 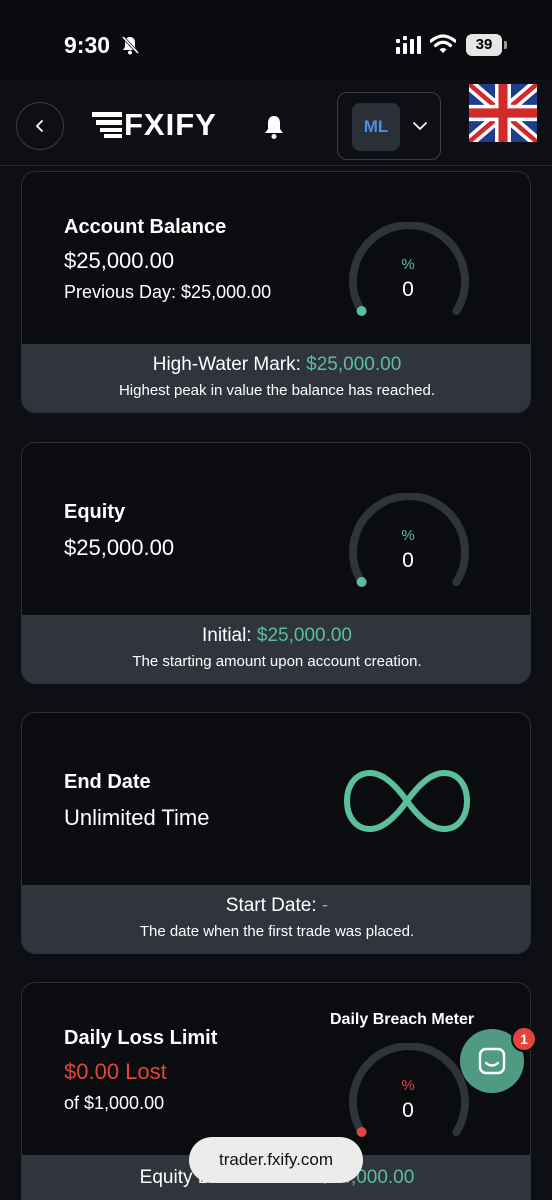 I want to click on logo-mark-icon, so click(x=107, y=125).